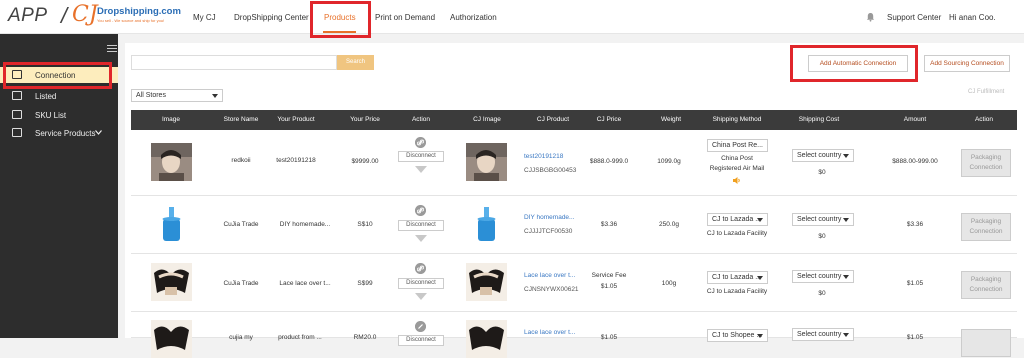  Describe the element at coordinates (85, 14) in the screenshot. I see `logo-cj: CJ` at that location.